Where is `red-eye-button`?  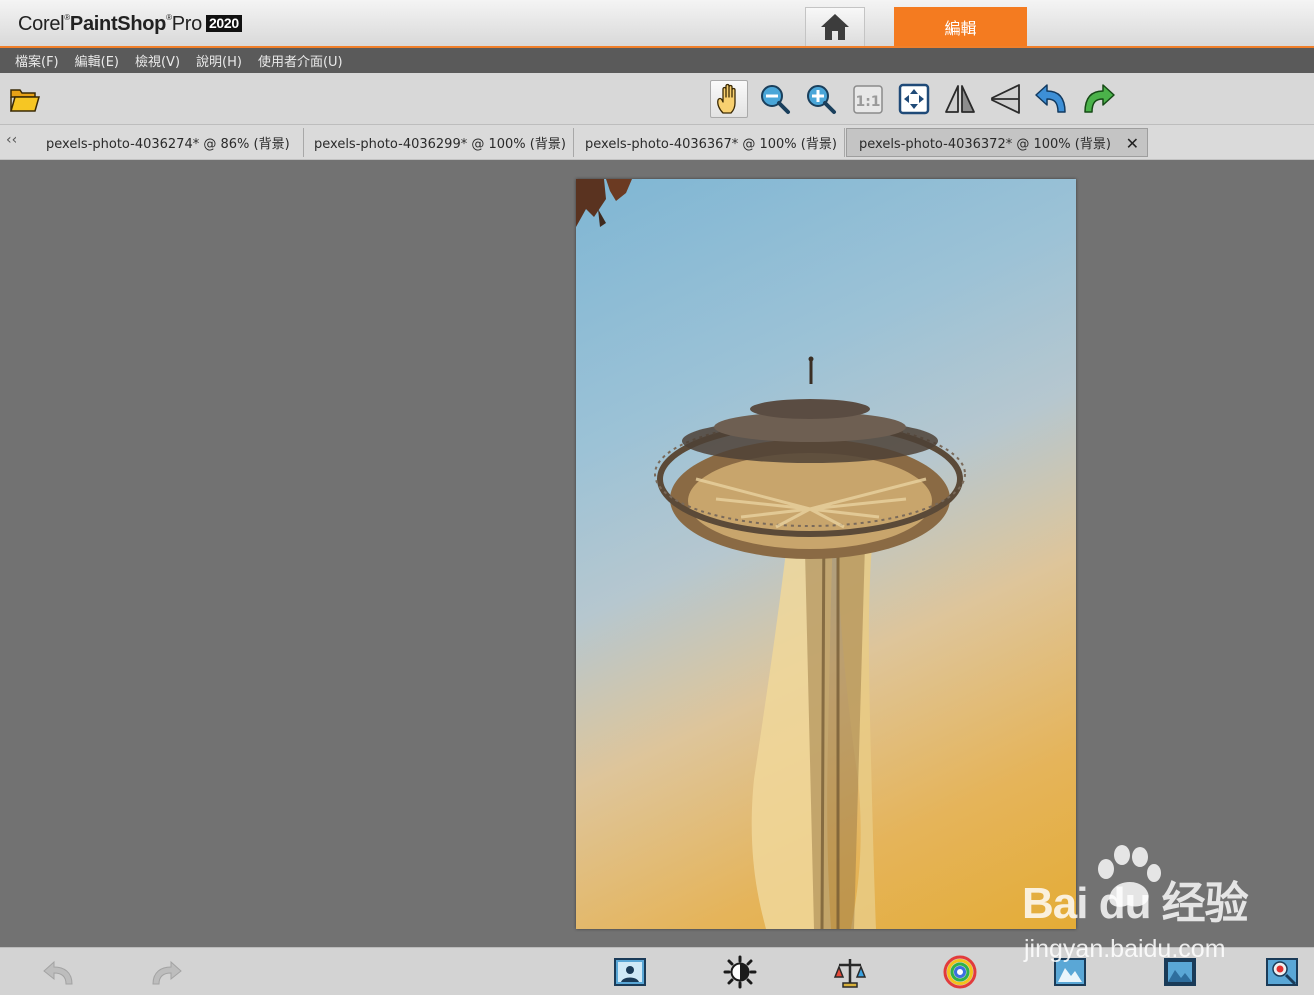 red-eye-button is located at coordinates (1282, 972).